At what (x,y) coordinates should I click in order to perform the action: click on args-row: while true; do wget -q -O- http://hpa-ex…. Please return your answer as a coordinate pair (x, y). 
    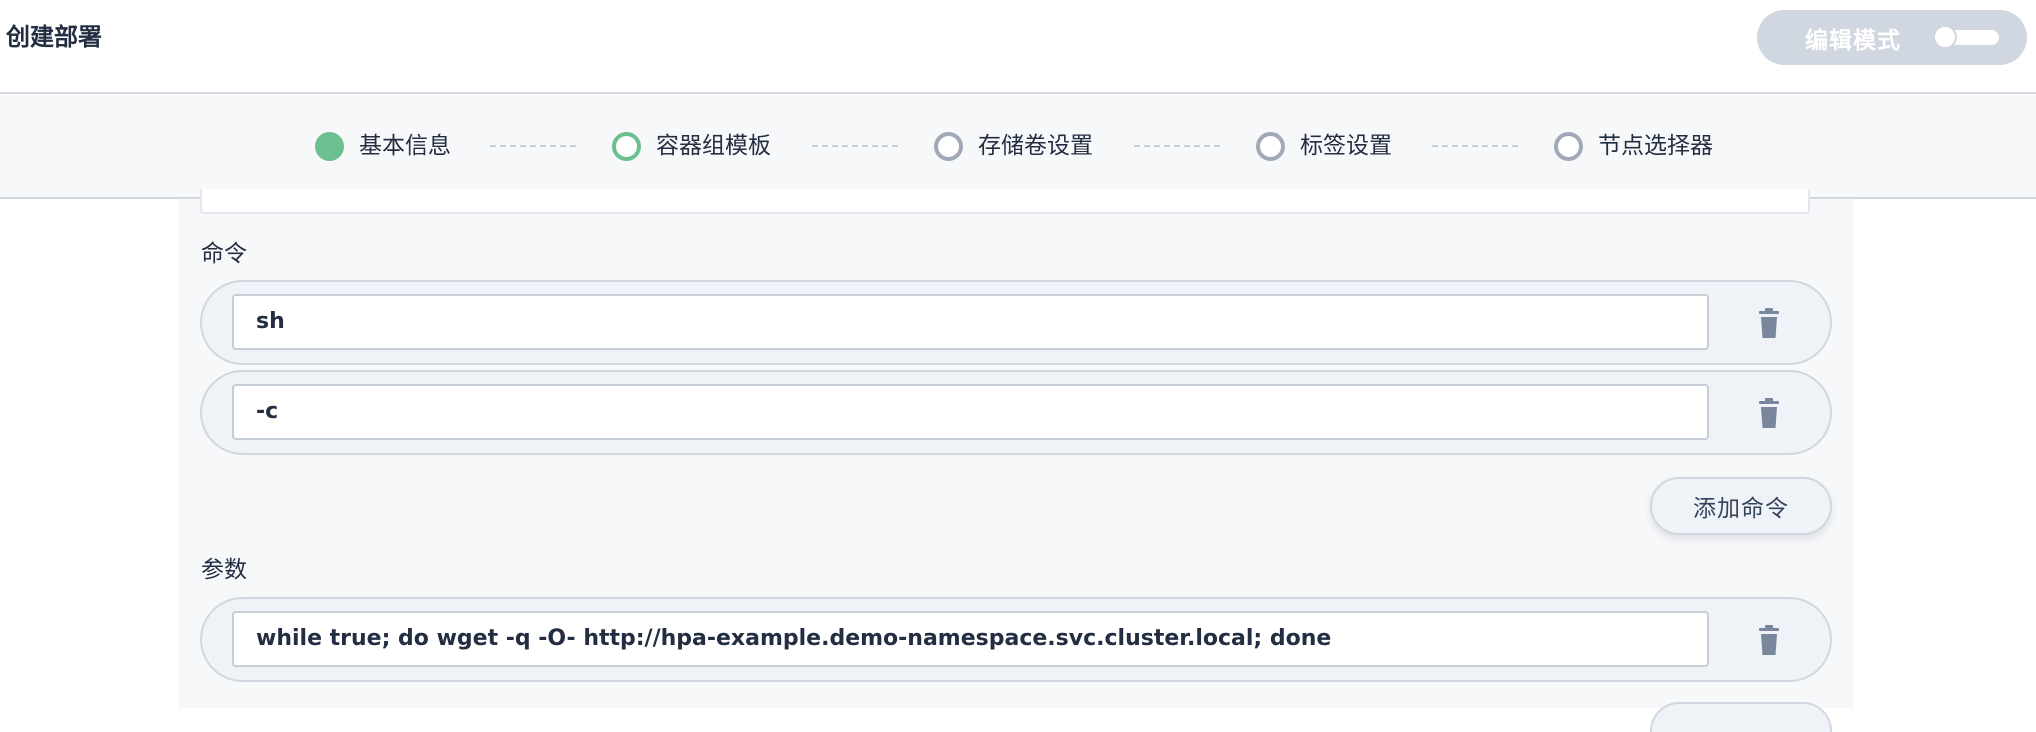
    Looking at the image, I should click on (1016, 639).